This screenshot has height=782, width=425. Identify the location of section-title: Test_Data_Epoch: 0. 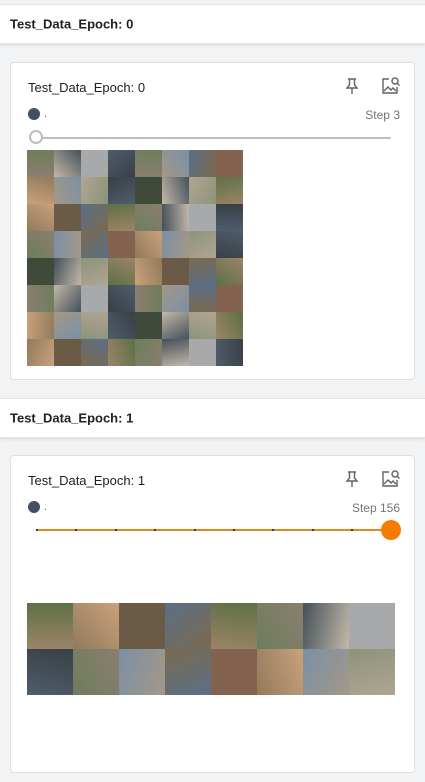
(72, 24).